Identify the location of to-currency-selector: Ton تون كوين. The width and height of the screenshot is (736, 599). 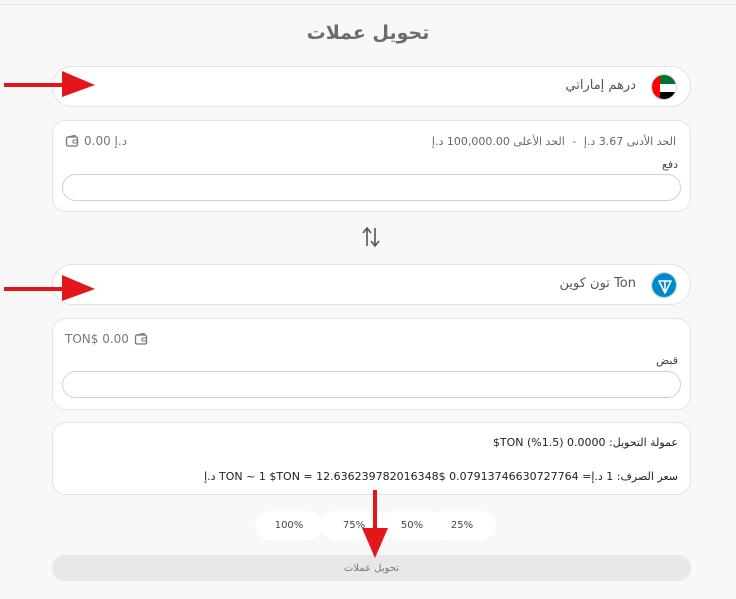
(371, 284).